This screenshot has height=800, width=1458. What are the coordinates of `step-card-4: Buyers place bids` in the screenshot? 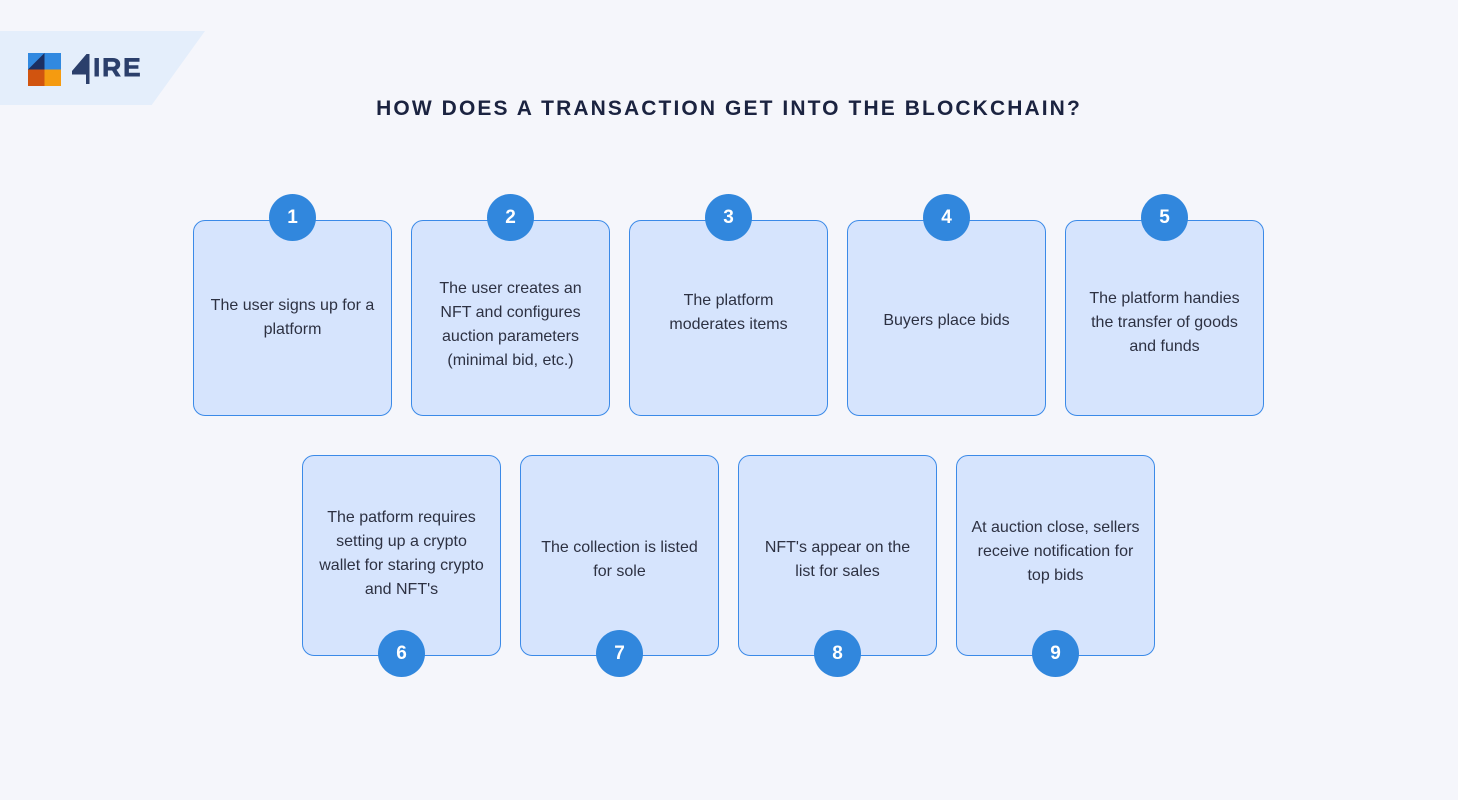 It's located at (946, 318).